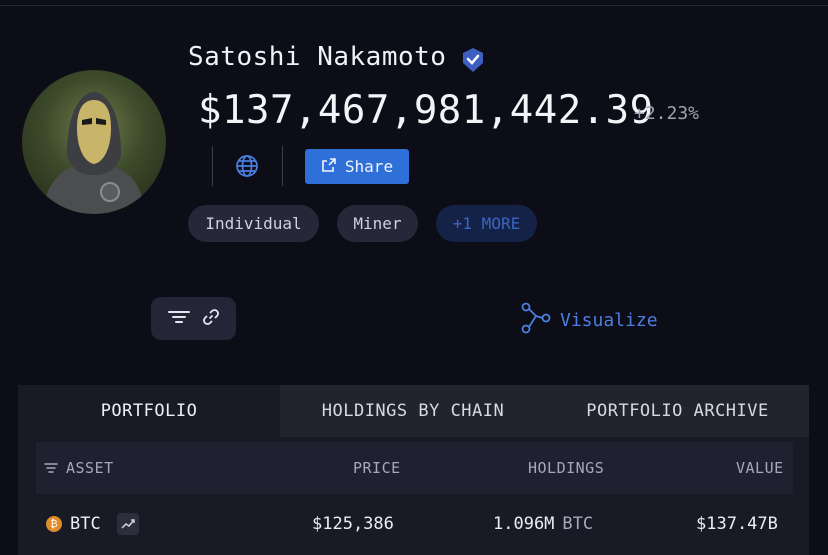 The height and width of the screenshot is (555, 828). I want to click on top-divider, so click(414, 5).